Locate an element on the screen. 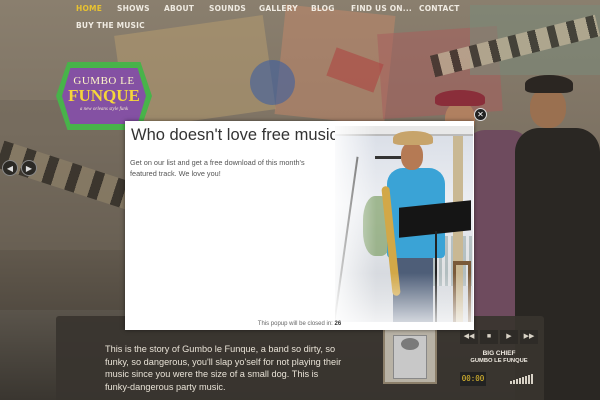 The image size is (600, 400). popup-countdown-value: 26 is located at coordinates (338, 324).